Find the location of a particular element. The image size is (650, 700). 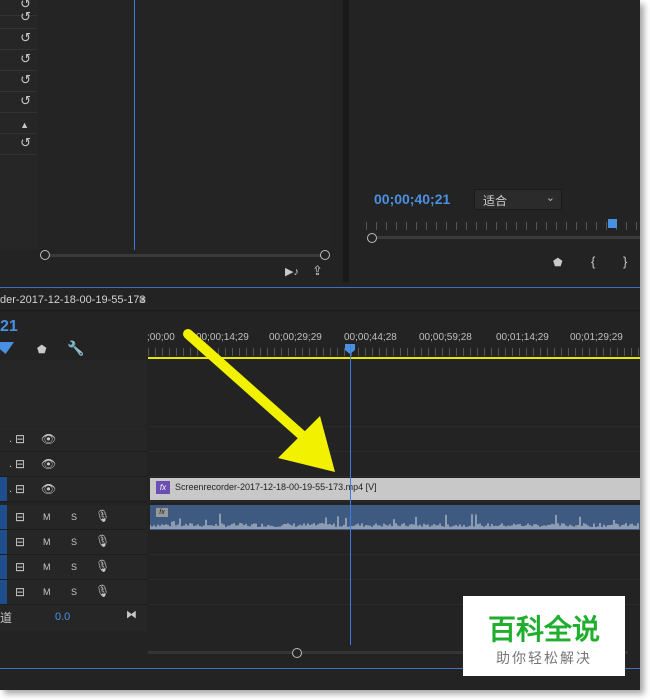

program-scroll-handle is located at coordinates (372, 238).